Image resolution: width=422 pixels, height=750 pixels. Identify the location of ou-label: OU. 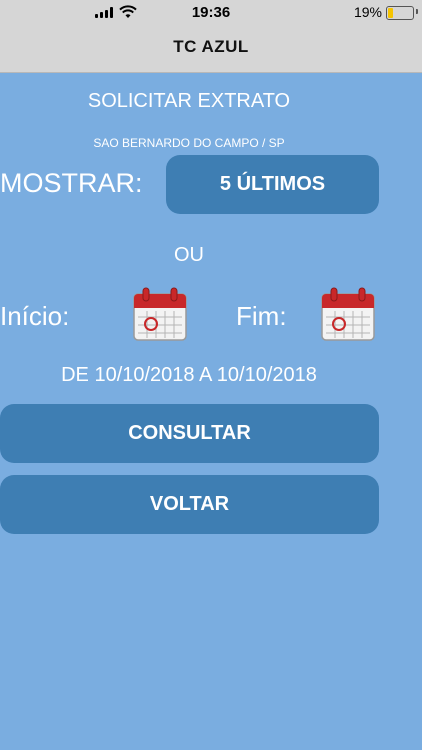
(189, 255).